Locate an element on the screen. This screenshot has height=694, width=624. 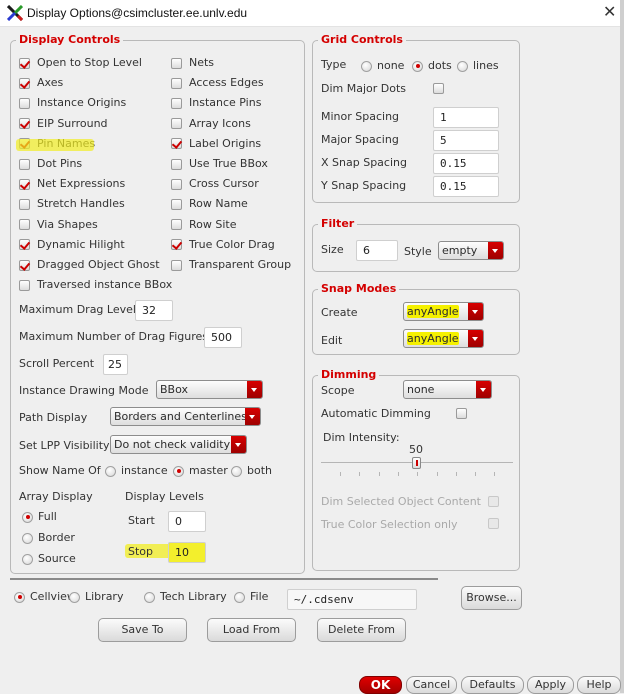
checkbox-instance-pins: Instance Pins is located at coordinates (216, 103).